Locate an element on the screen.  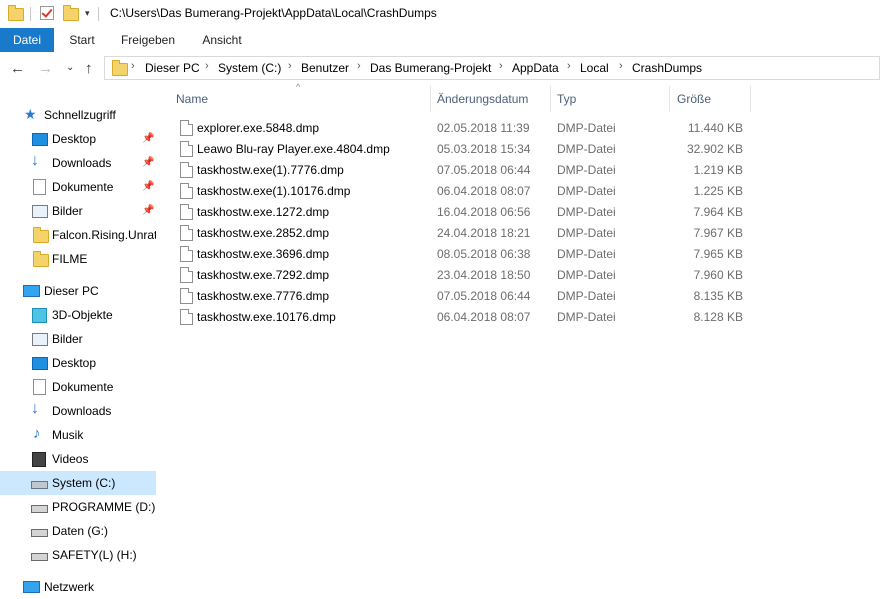
sidebar-item-label: Falcon.Rising.Unrat is located at coordinates (105, 235).